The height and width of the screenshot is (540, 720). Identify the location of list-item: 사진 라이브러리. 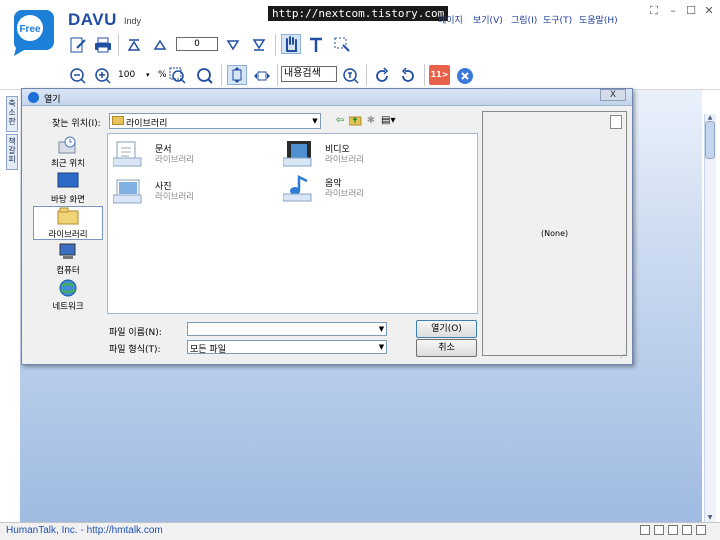
(193, 192).